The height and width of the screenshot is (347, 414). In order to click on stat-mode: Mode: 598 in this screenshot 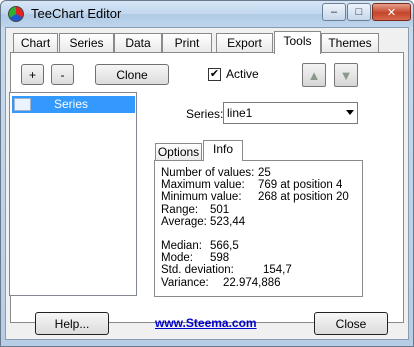, I will do `click(195, 258)`.